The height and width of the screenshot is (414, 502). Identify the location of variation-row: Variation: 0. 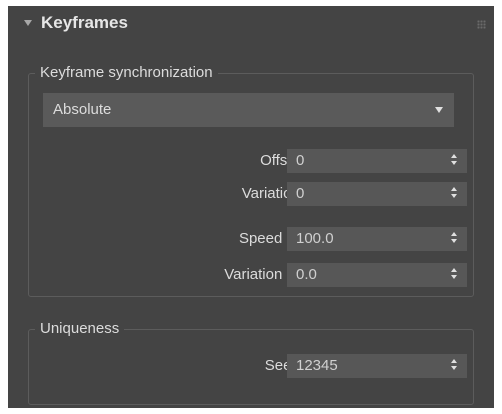
(252, 194).